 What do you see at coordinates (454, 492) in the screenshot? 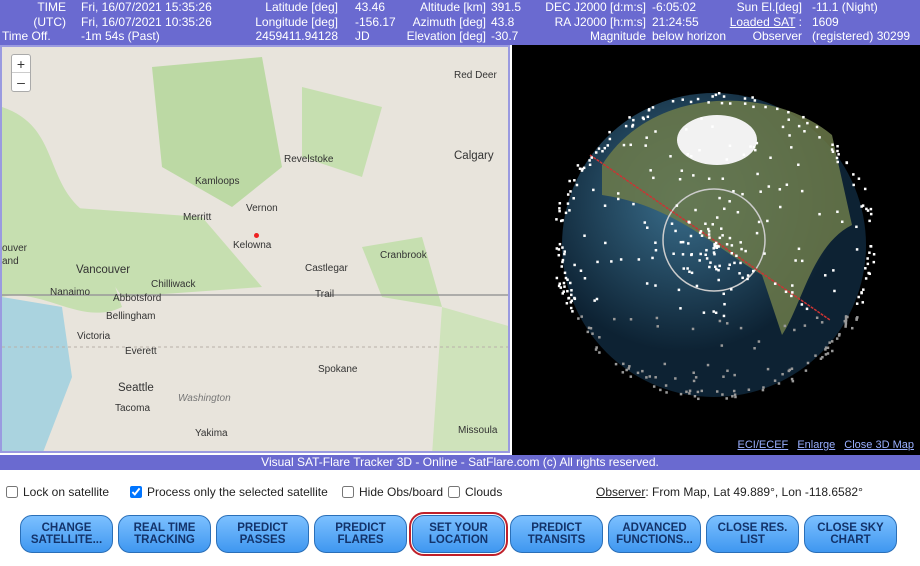
I see `clouds-checkbox` at bounding box center [454, 492].